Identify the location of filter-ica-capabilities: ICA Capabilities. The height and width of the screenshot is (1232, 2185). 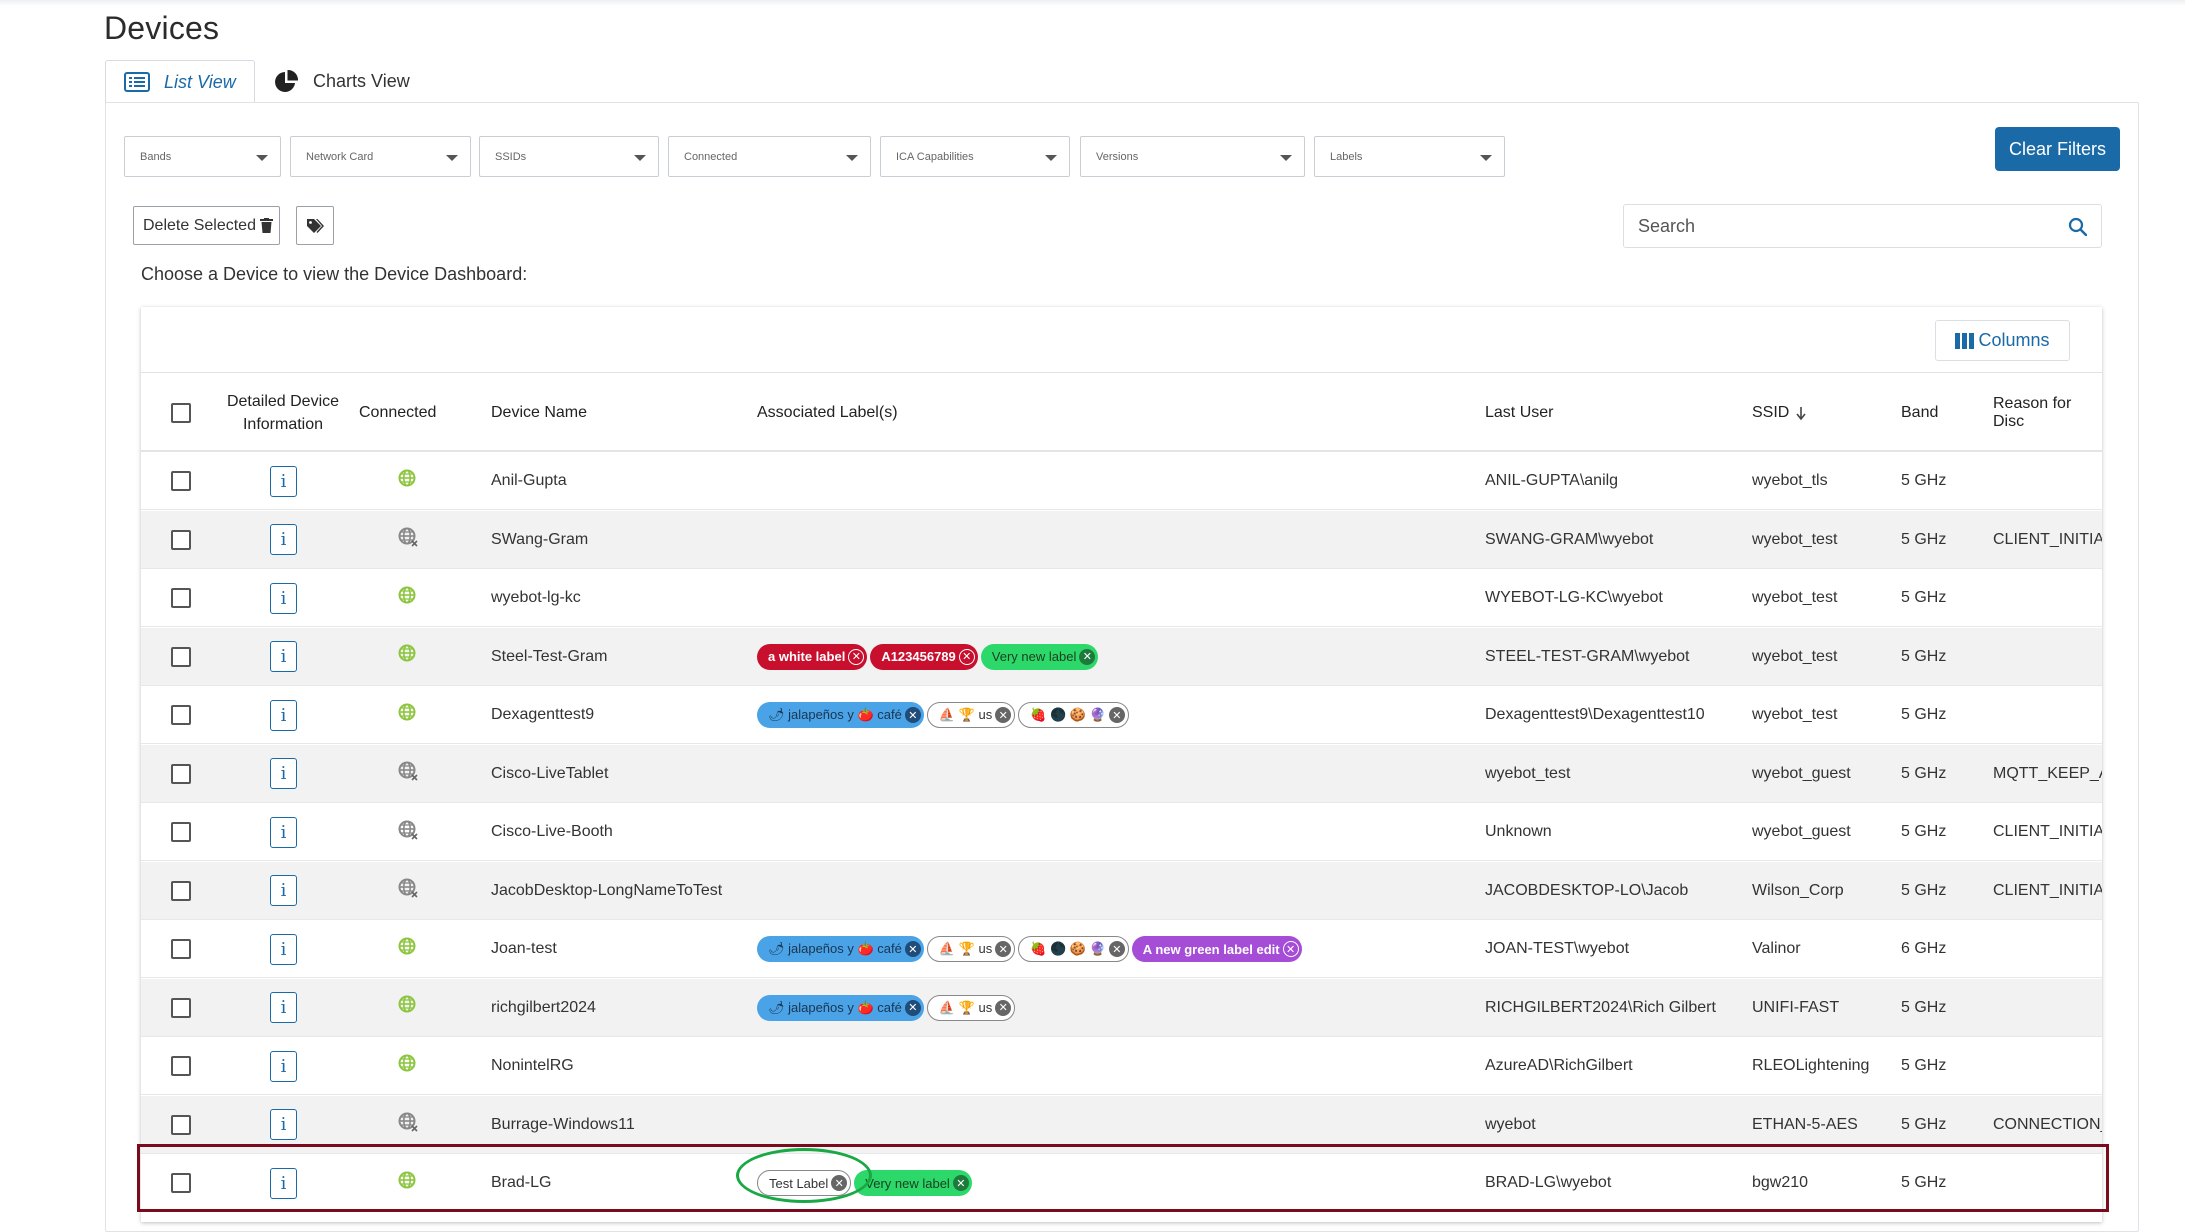
(975, 156).